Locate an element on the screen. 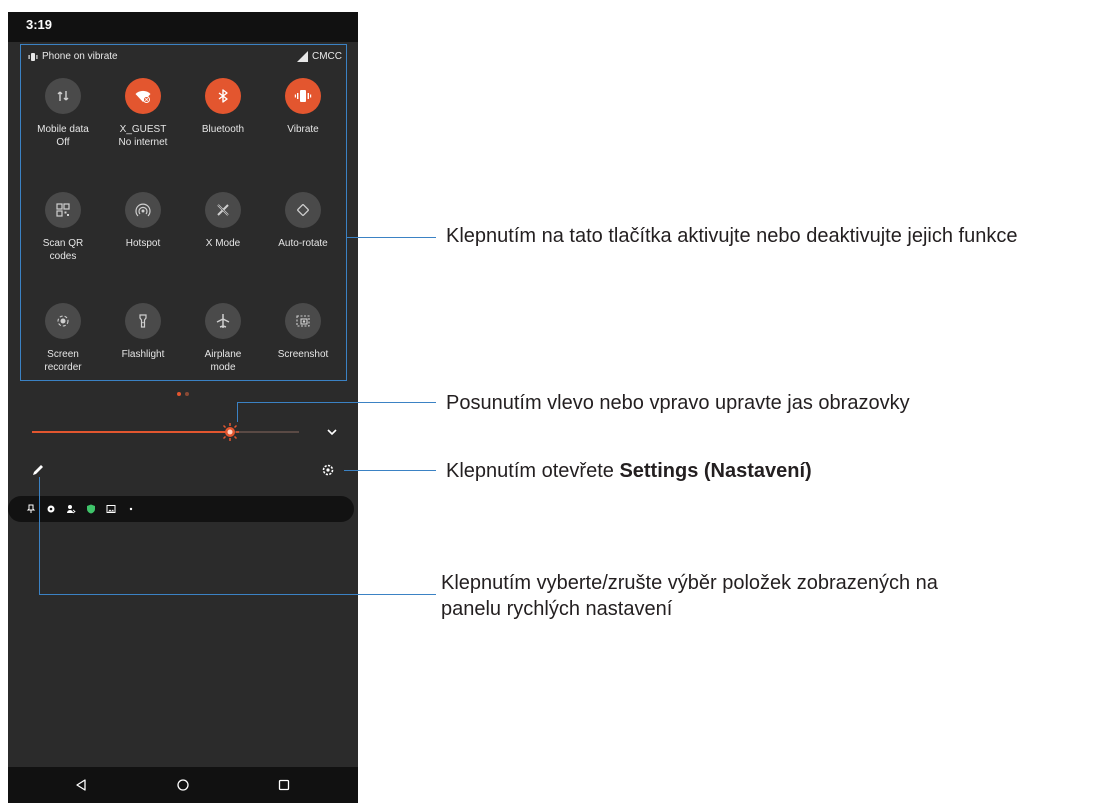 This screenshot has height=803, width=1104. callout-edit-line2: panelu rychlých nastavení is located at coordinates (557, 609).